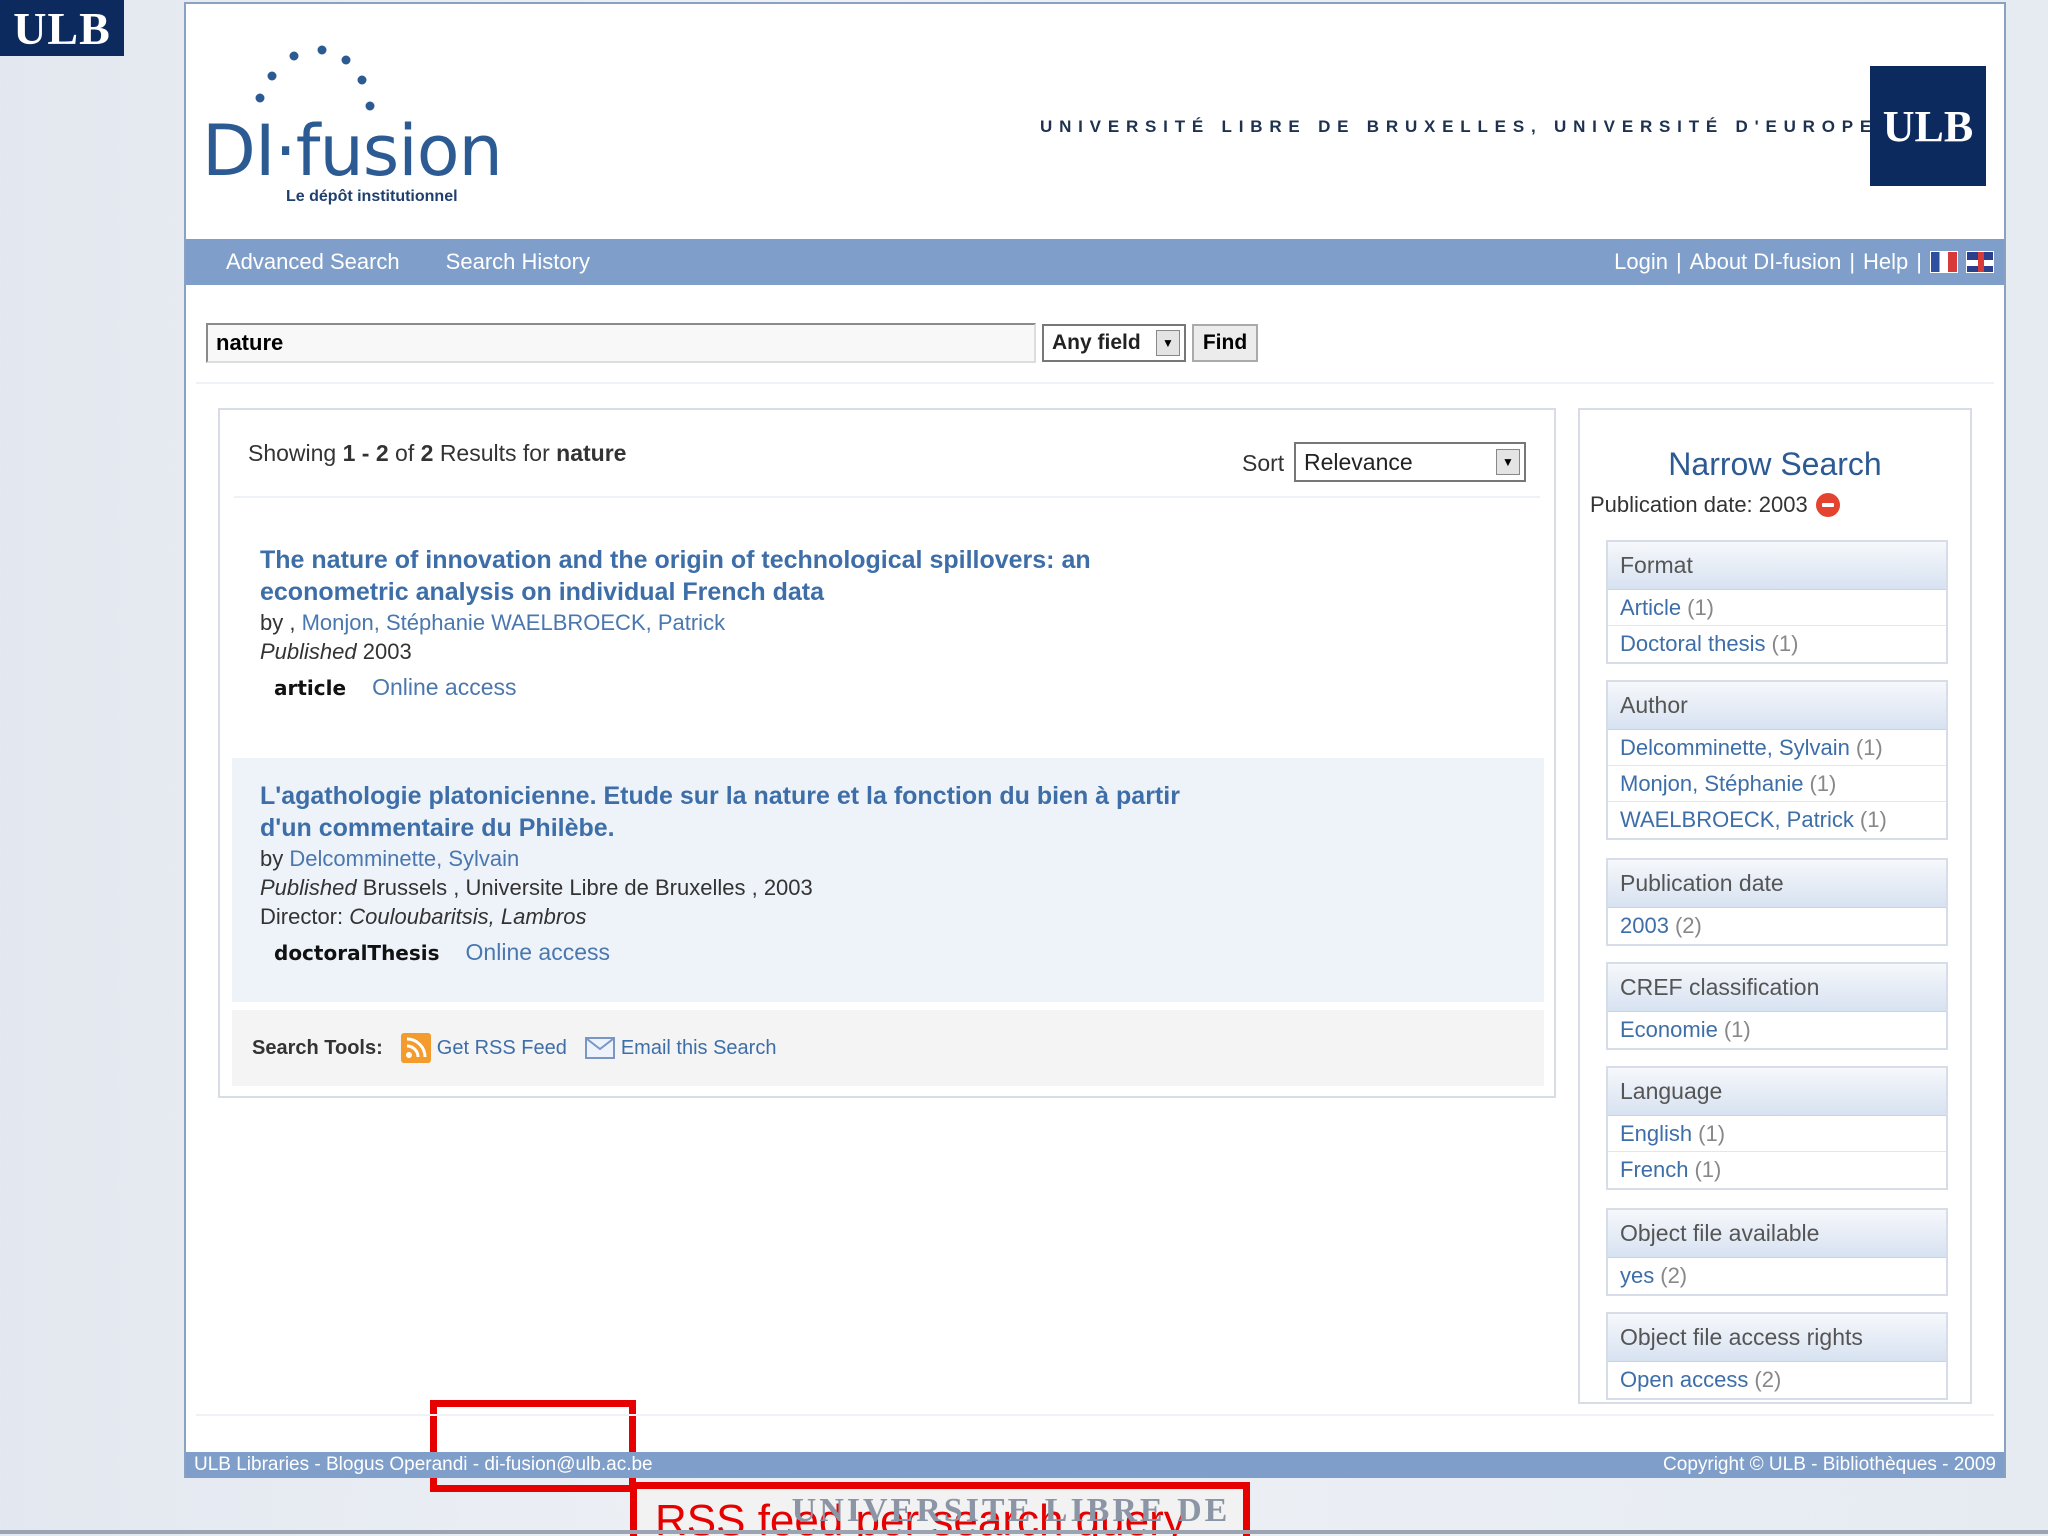 Image resolution: width=2048 pixels, height=1536 pixels. Describe the element at coordinates (1644, 925) in the screenshot. I see `facet-item-label: 2003` at that location.